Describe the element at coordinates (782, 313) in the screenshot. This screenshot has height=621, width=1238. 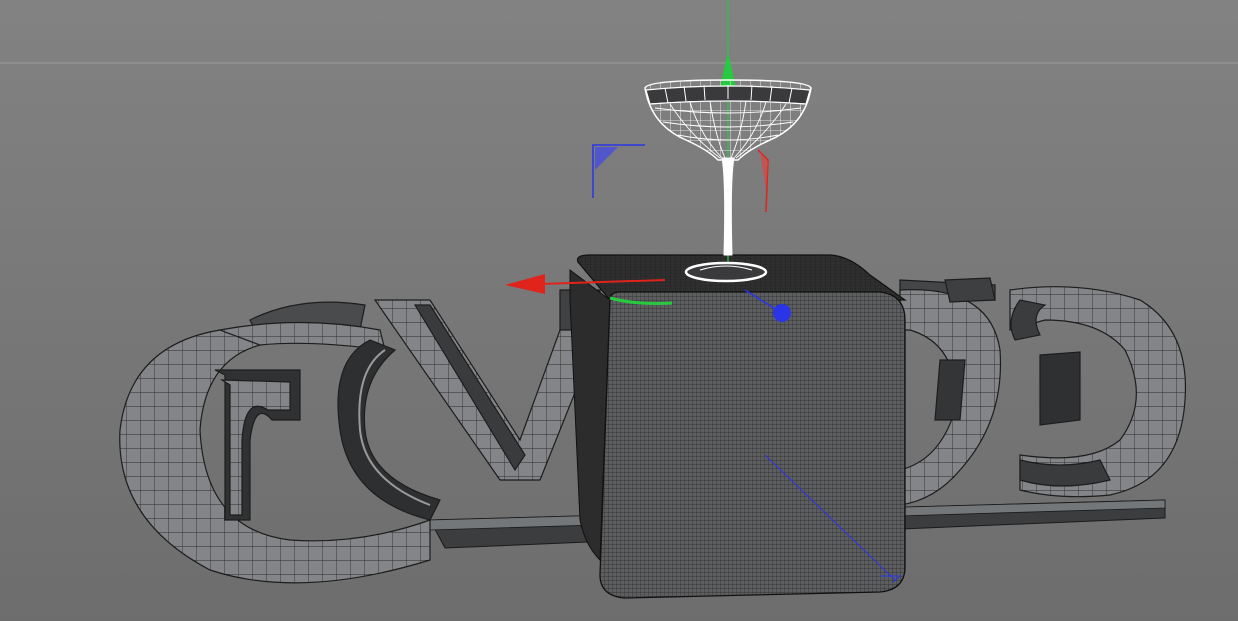
I see `rotation-handle-icon` at that location.